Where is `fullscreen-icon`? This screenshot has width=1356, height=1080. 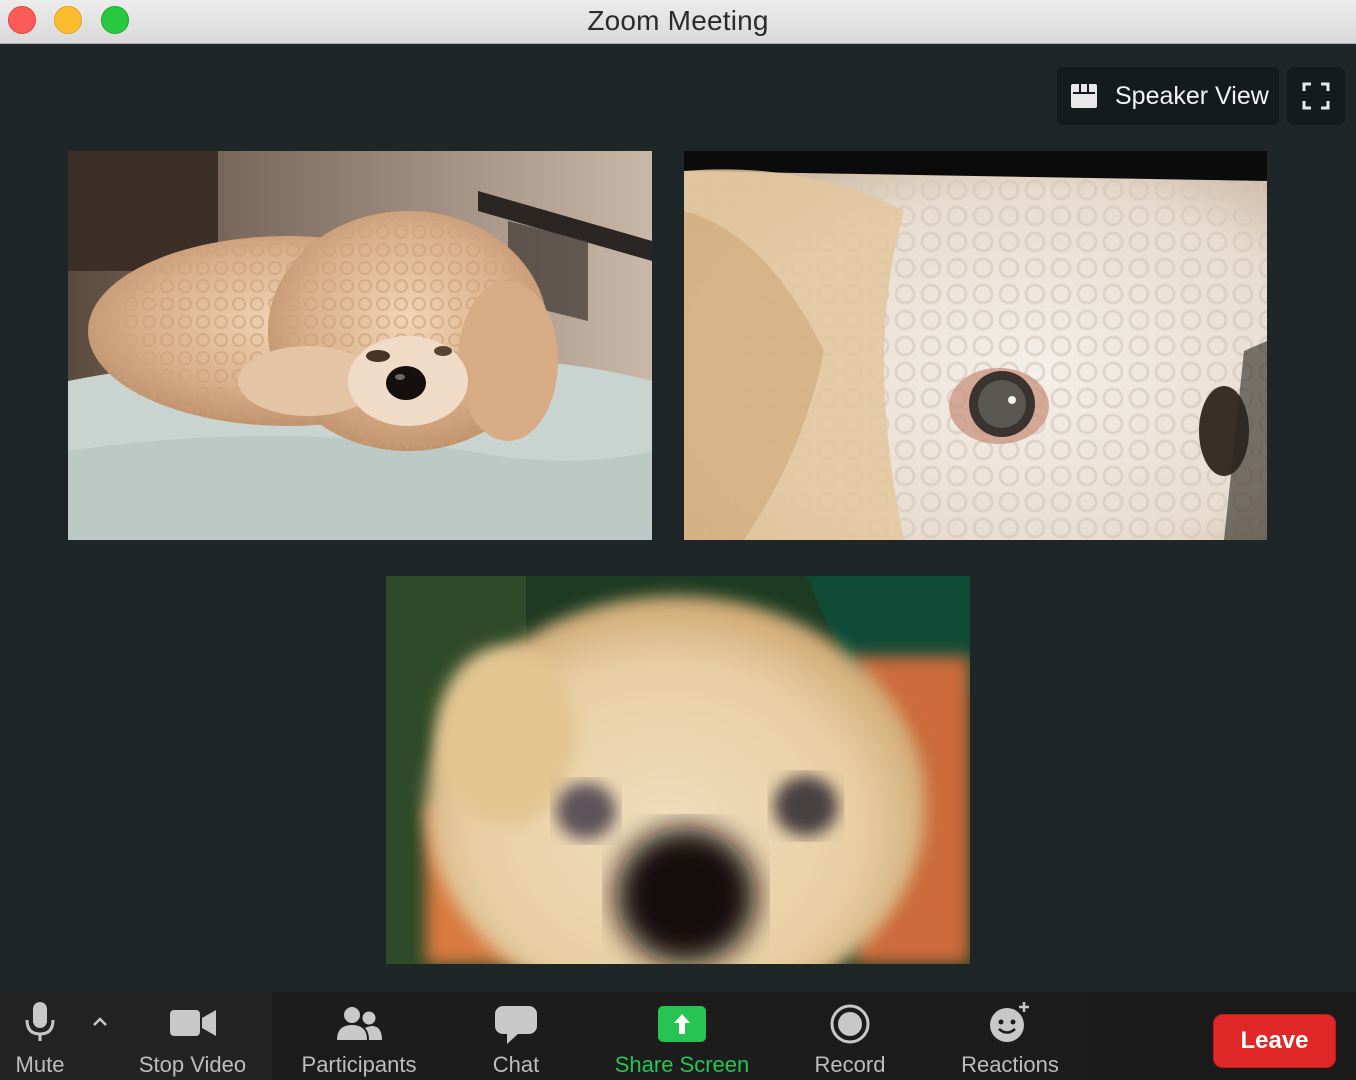 fullscreen-icon is located at coordinates (1316, 96).